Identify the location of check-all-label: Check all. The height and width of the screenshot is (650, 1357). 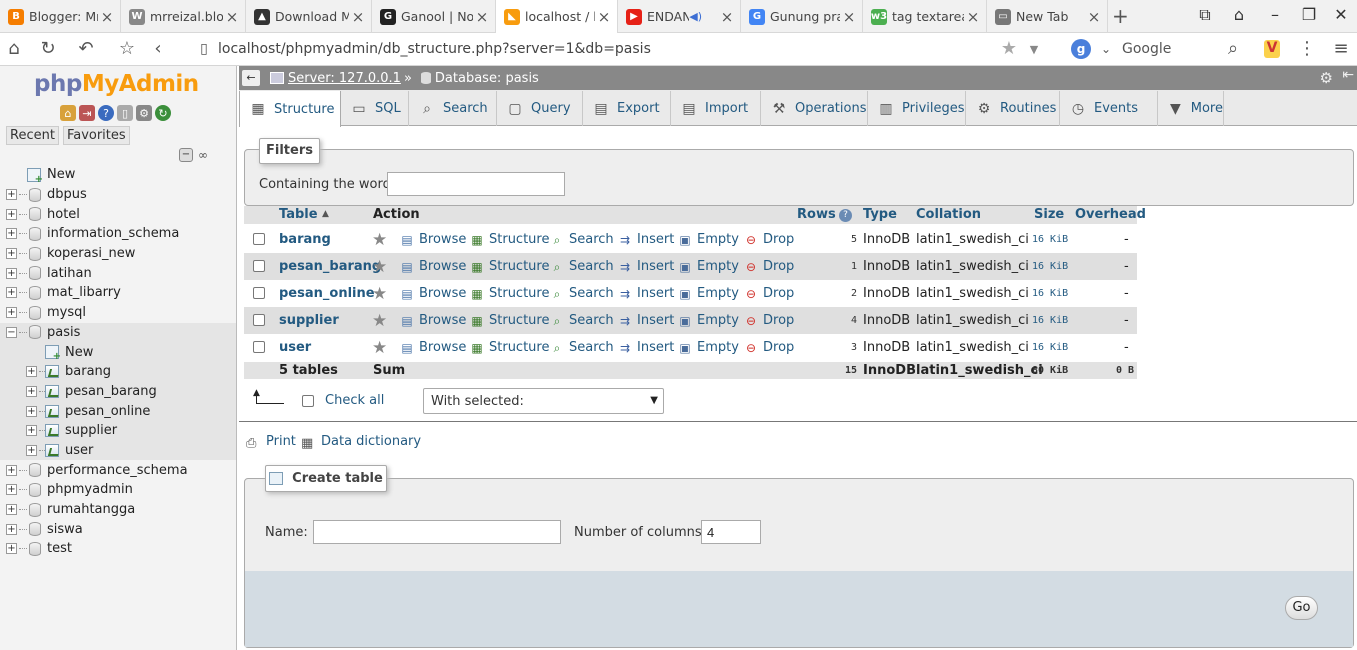
(354, 400).